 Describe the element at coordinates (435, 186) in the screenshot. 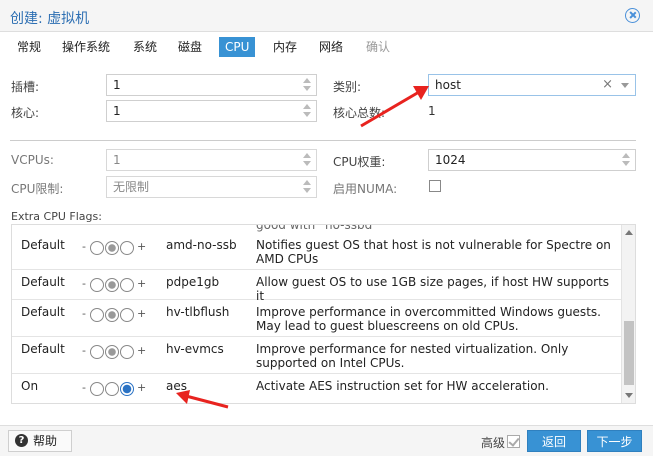

I see `numa-checkbox` at that location.